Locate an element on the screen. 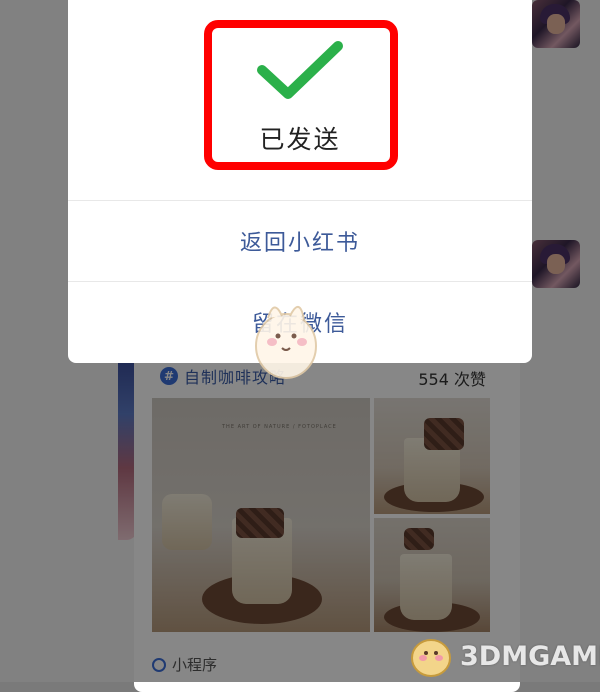  return-to-xiaohongshu-button: 返回小红书 is located at coordinates (300, 241).